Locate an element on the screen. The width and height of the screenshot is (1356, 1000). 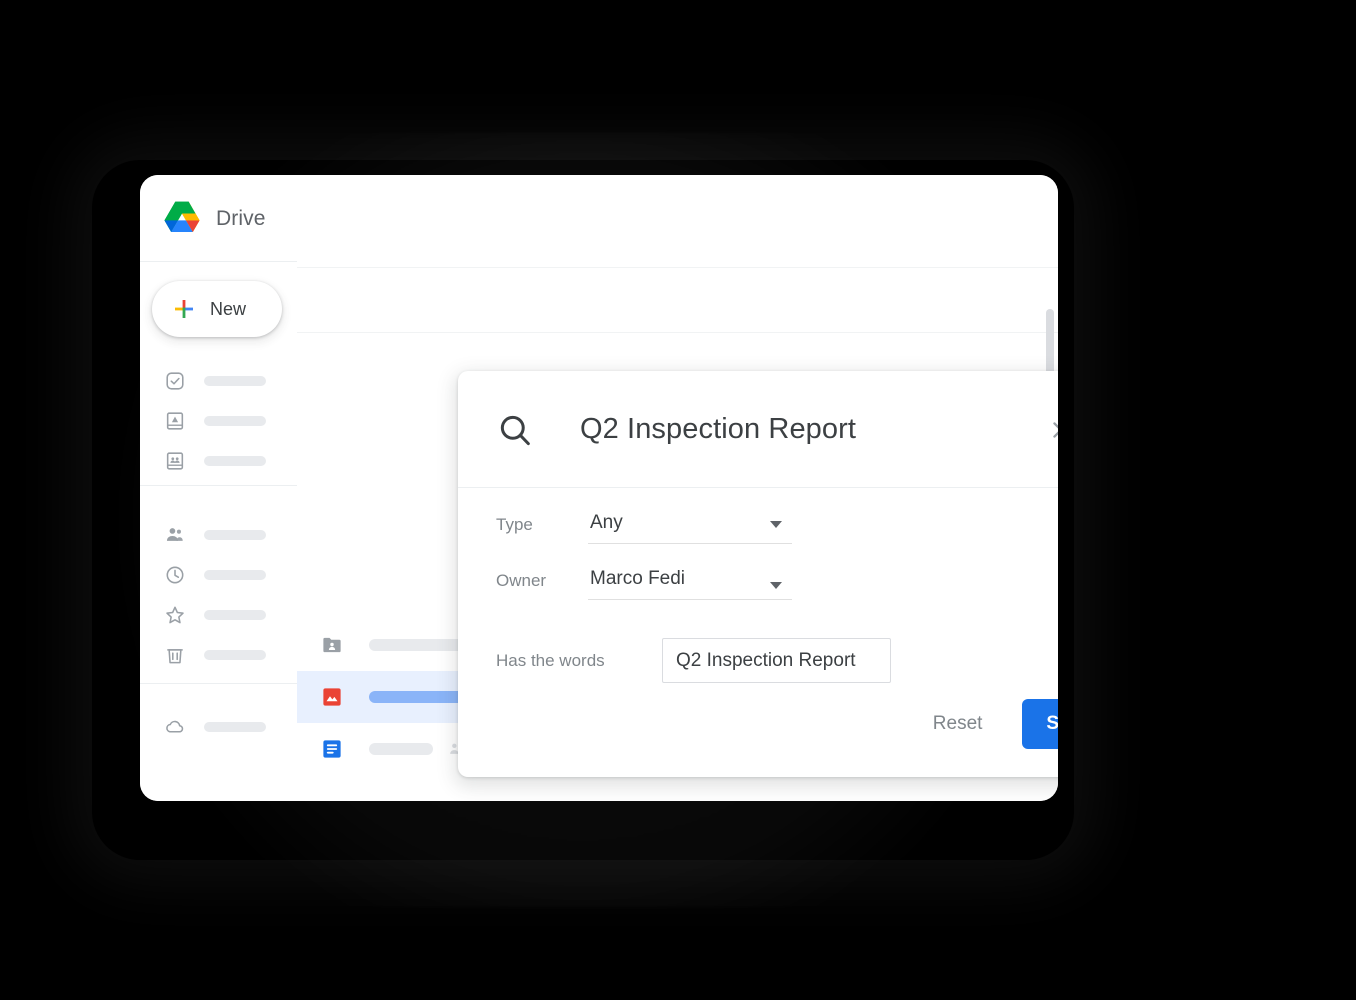
search-filters: Type Any Owner Marco Fedi Has the words is located at coordinates (758, 585).